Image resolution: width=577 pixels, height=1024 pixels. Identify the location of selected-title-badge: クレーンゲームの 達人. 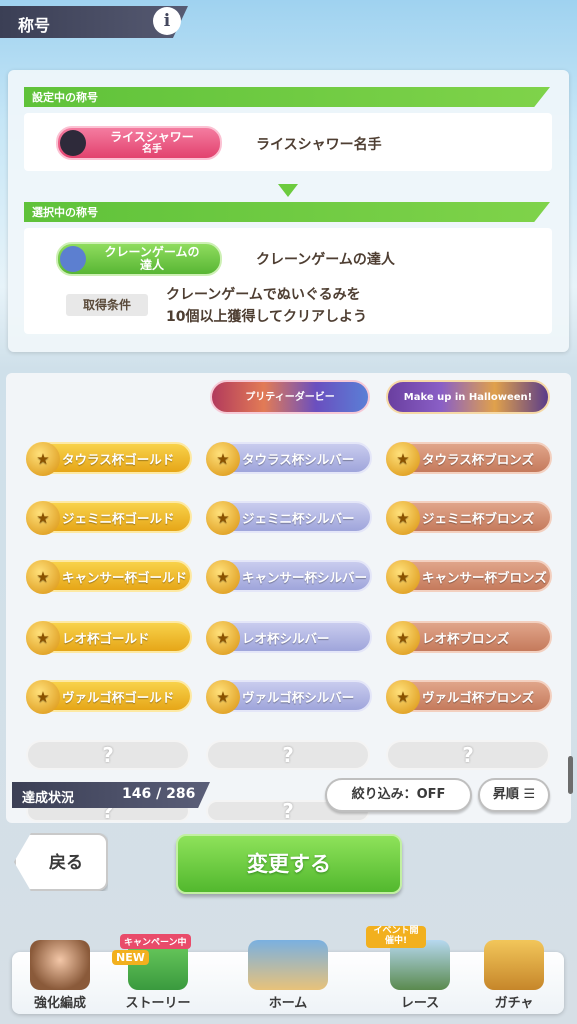
(139, 259).